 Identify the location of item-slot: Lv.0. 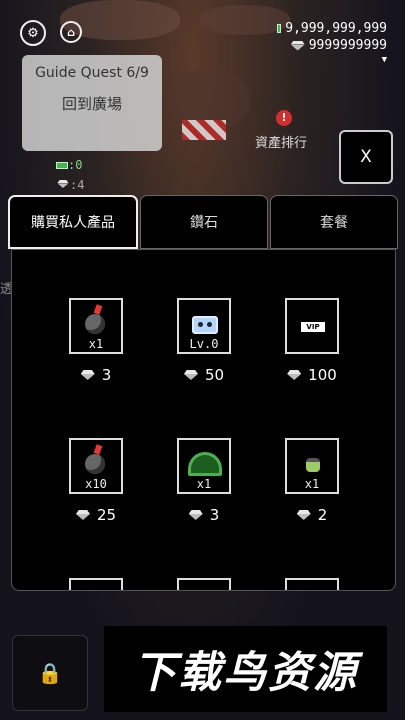
(204, 326).